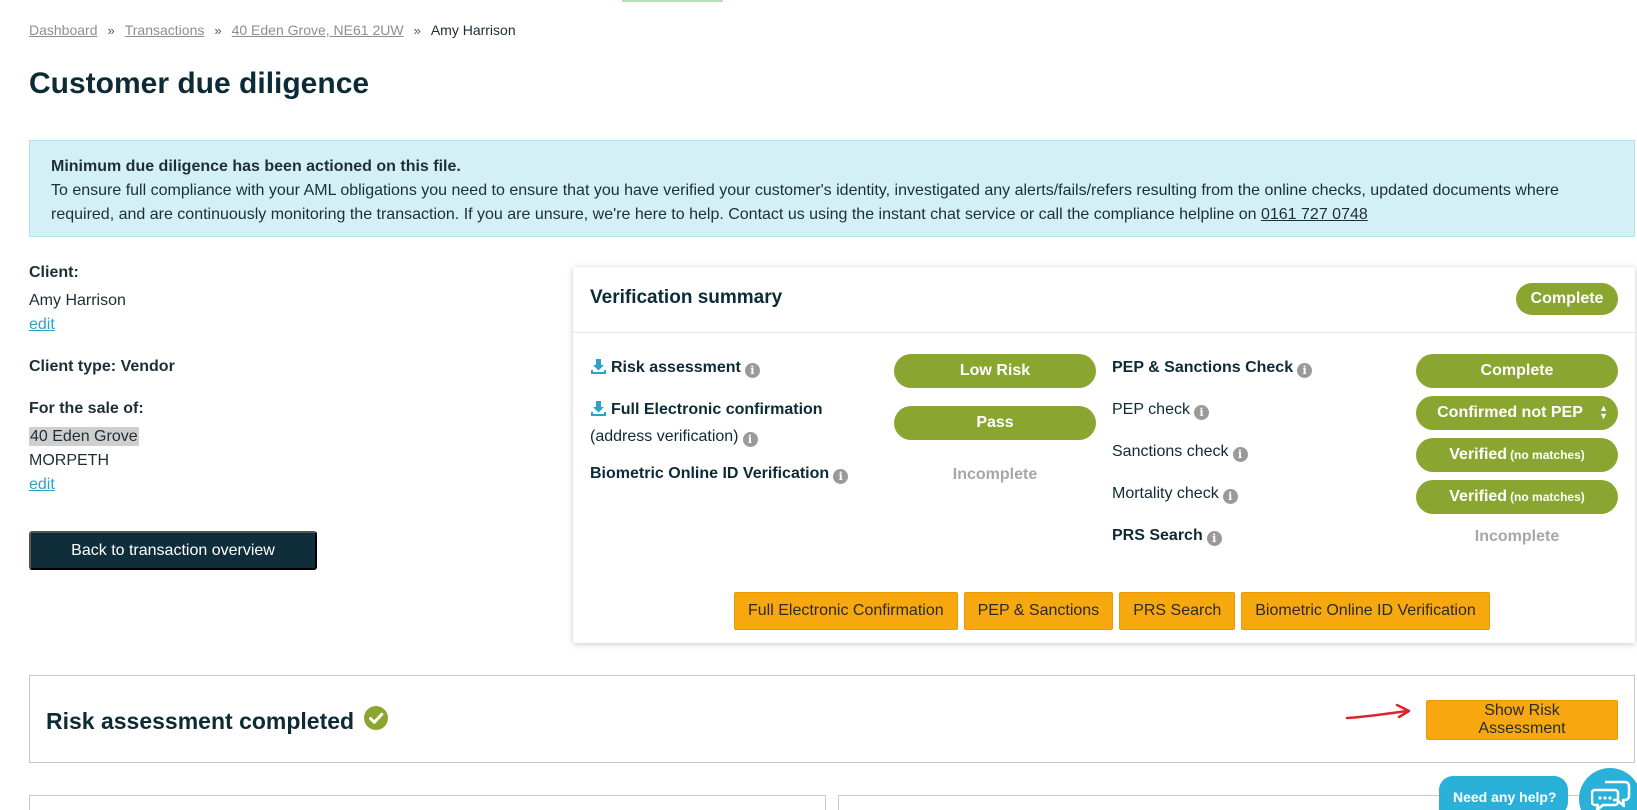  Describe the element at coordinates (1503, 793) in the screenshot. I see `need-help-bubble: Need any help?` at that location.